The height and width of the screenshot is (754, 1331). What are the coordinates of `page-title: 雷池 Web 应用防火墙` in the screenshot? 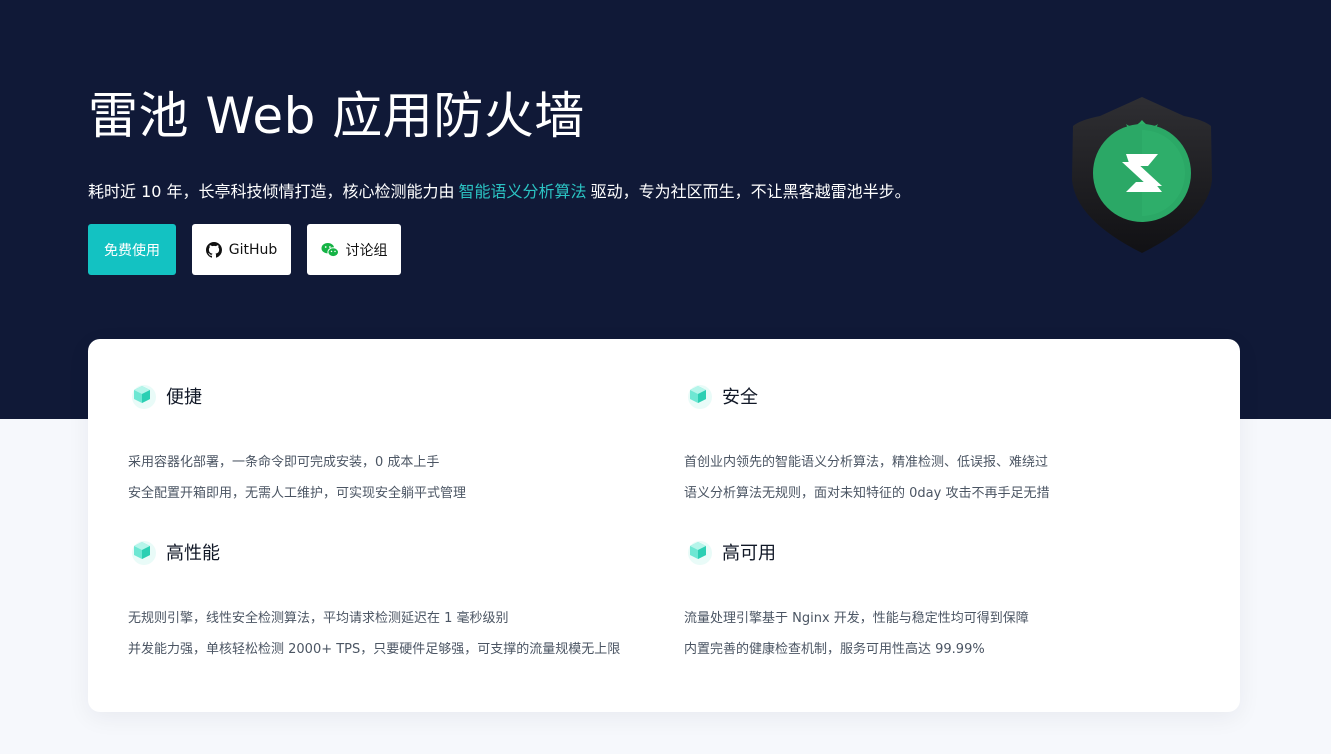 It's located at (336, 116).